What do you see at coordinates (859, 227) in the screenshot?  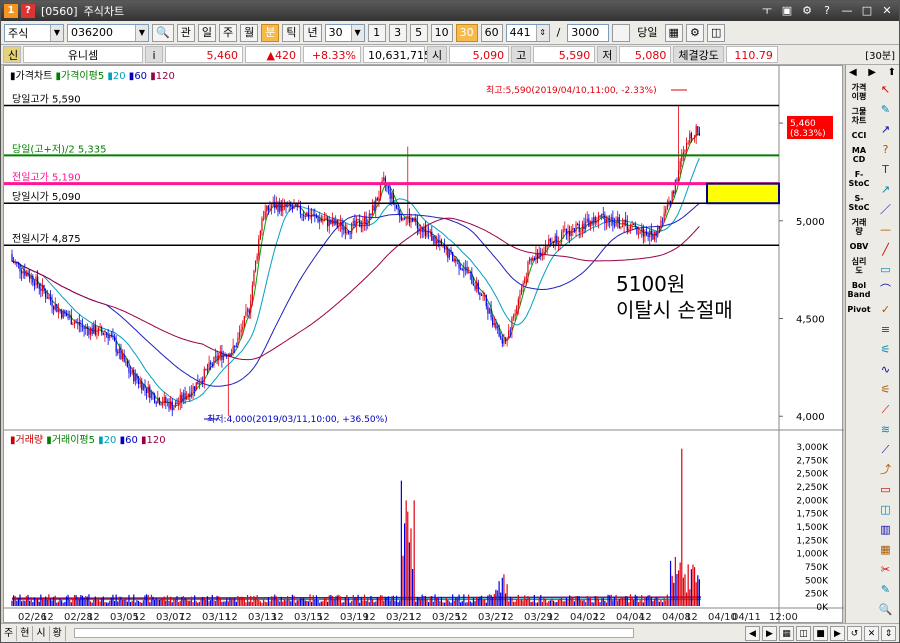 I see `indicator-button-6: 거래 량` at bounding box center [859, 227].